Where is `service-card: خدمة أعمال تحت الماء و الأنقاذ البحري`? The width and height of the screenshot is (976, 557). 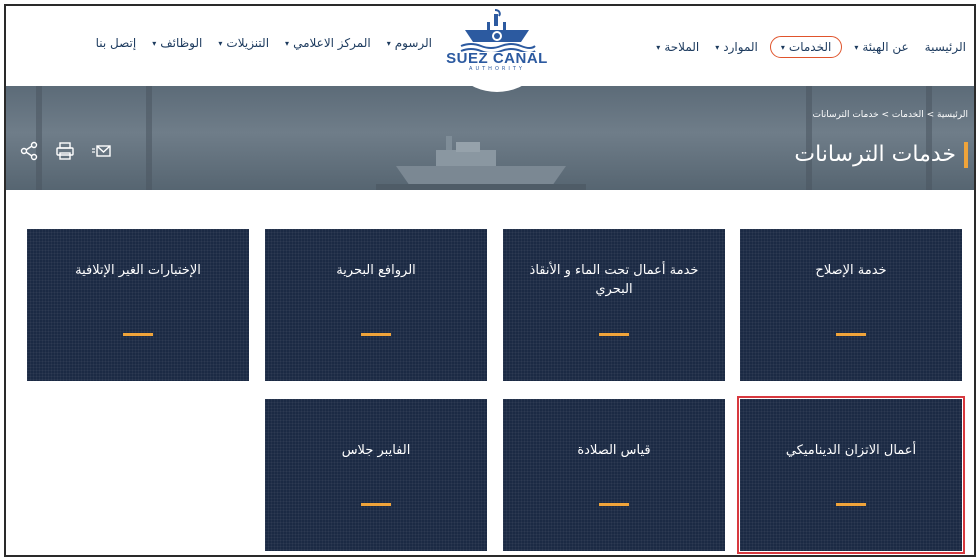 service-card: خدمة أعمال تحت الماء و الأنقاذ البحري is located at coordinates (614, 305).